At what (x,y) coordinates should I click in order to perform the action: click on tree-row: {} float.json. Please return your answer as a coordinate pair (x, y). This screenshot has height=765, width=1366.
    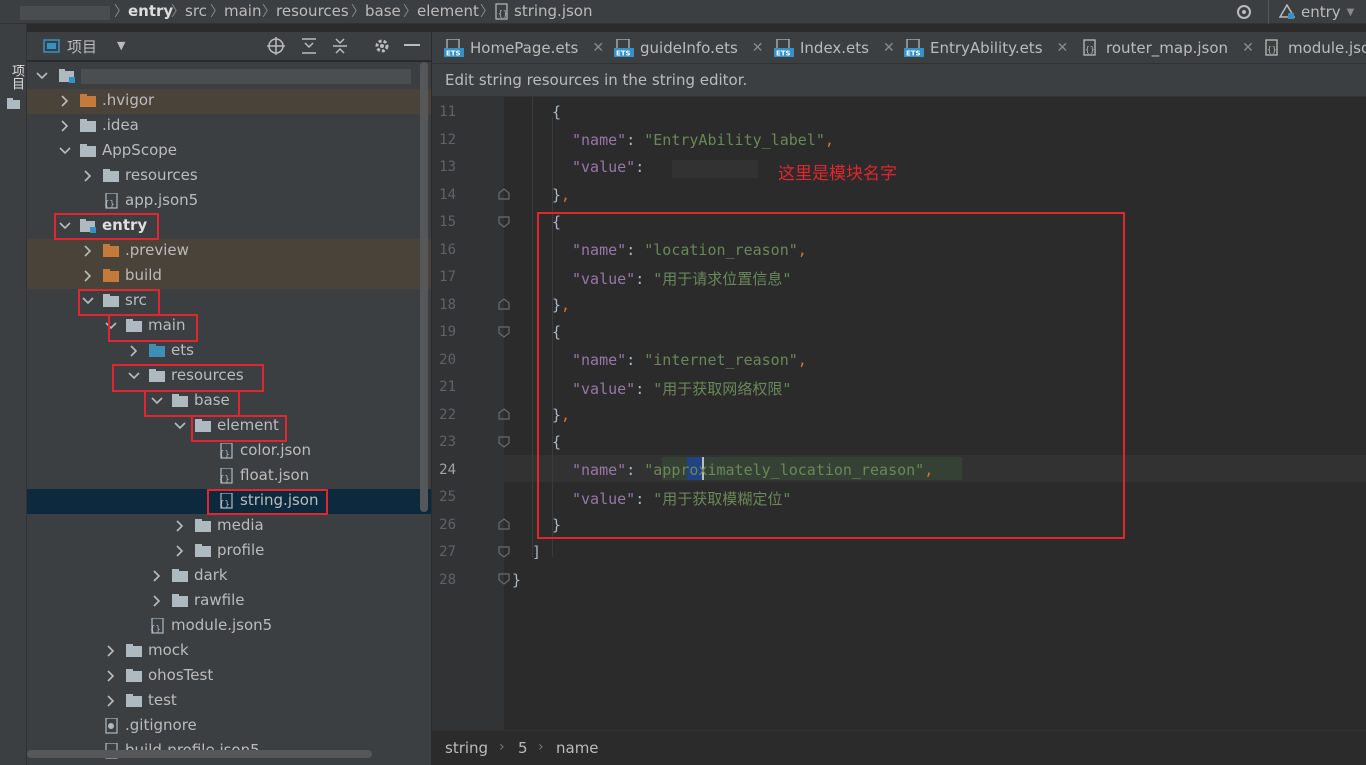
    Looking at the image, I should click on (229, 476).